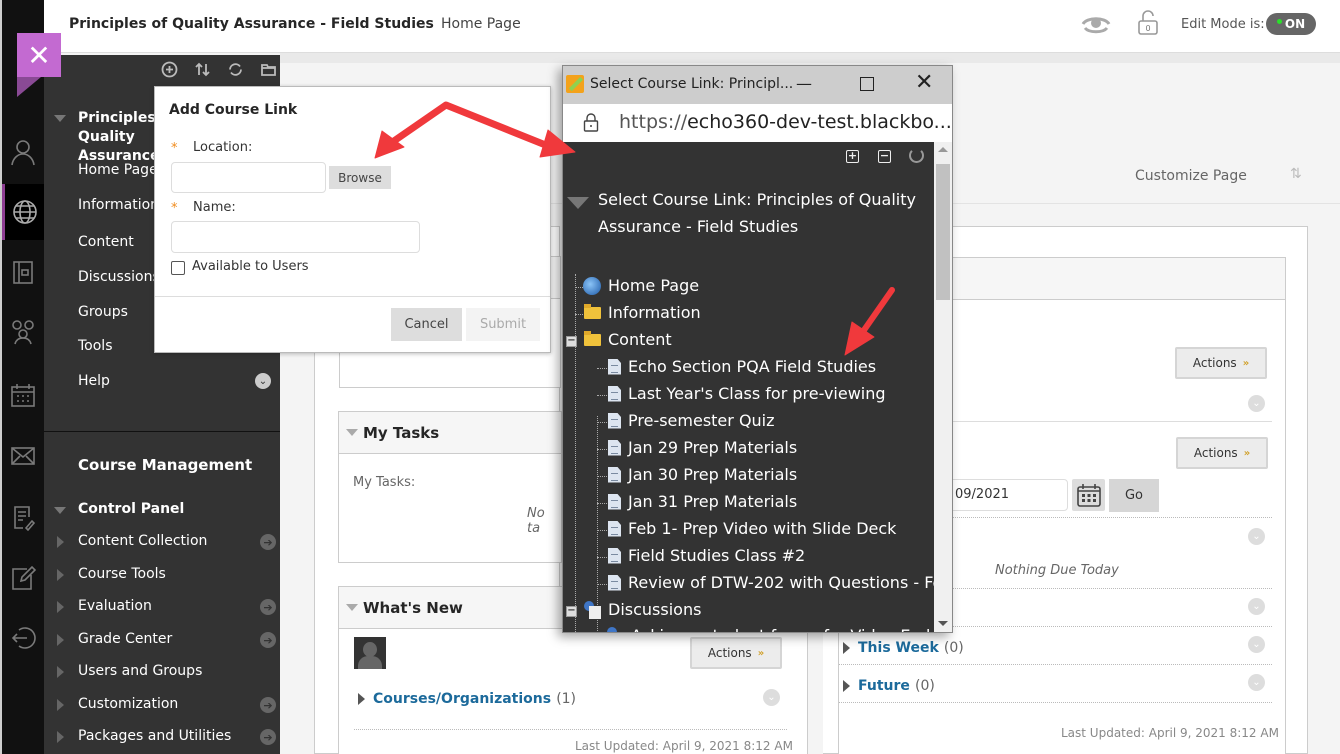 This screenshot has width=1340, height=754. Describe the element at coordinates (248, 177) in the screenshot. I see `location-input` at that location.